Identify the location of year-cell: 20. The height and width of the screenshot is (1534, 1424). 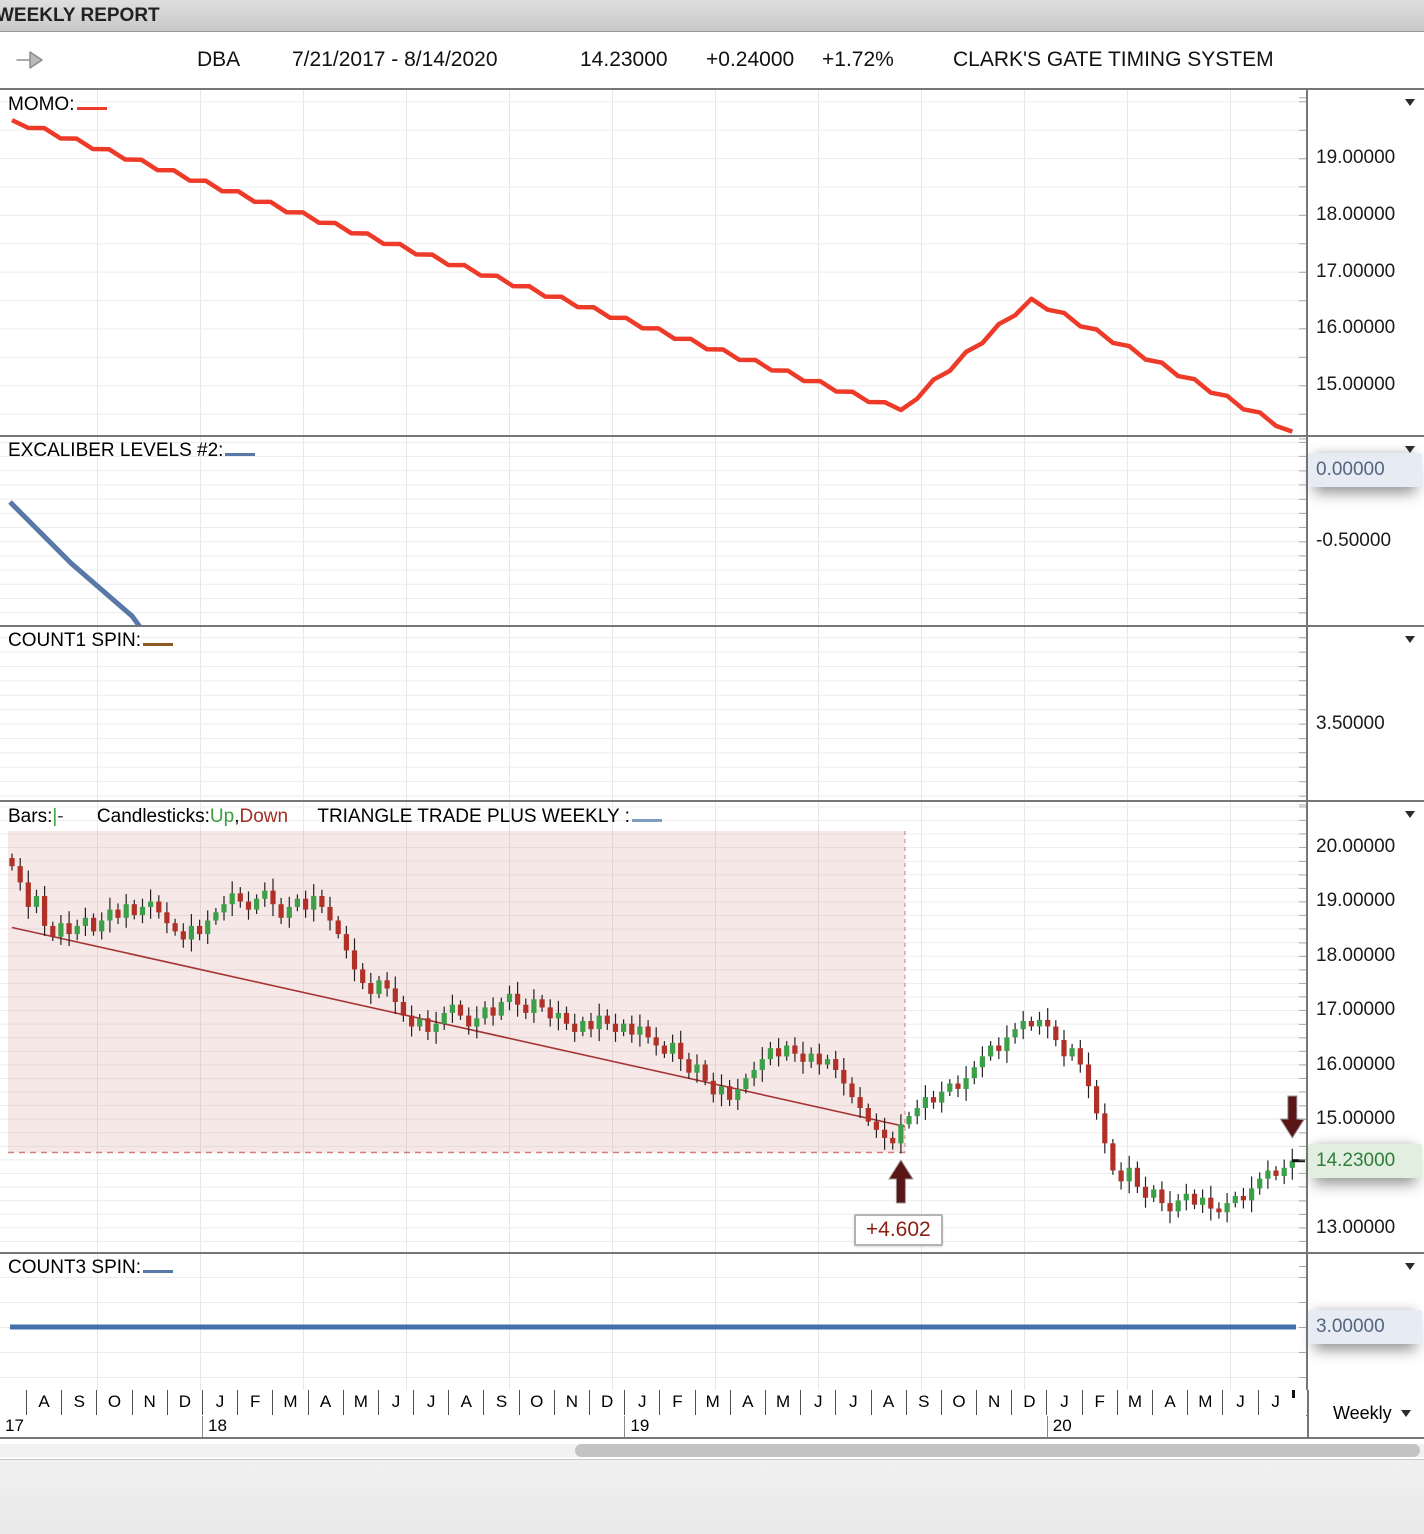
(1176, 1426).